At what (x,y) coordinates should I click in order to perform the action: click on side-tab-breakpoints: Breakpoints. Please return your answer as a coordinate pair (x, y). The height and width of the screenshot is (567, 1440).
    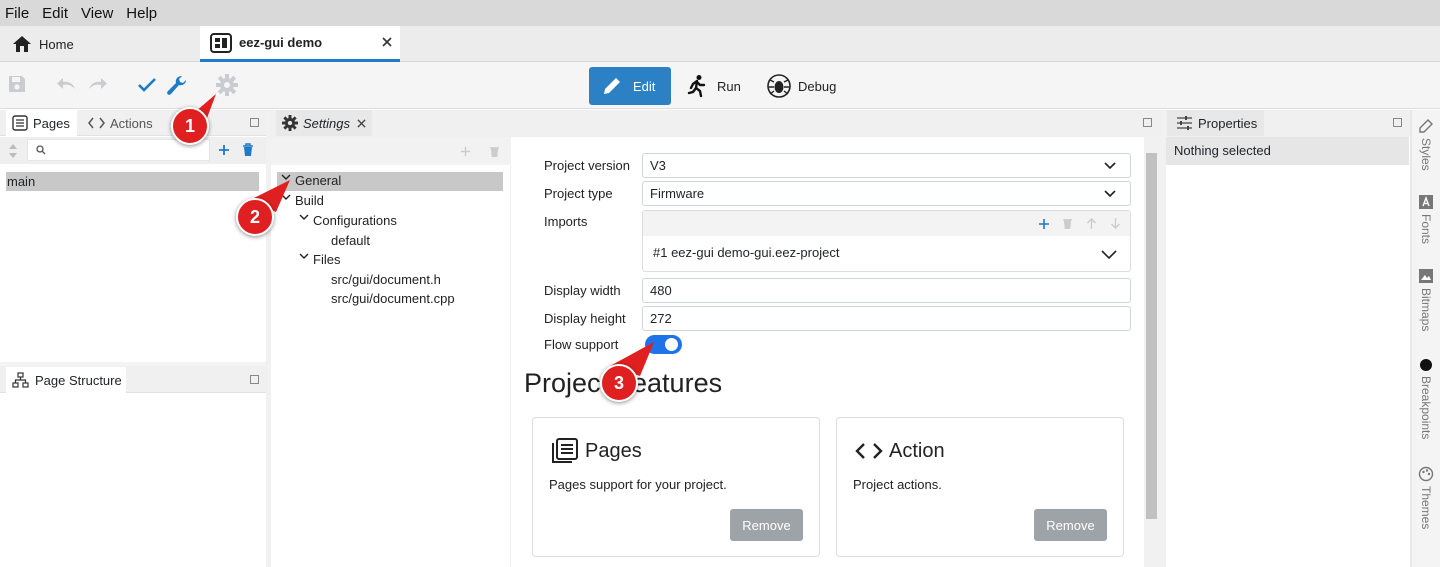
    Looking at the image, I should click on (1426, 398).